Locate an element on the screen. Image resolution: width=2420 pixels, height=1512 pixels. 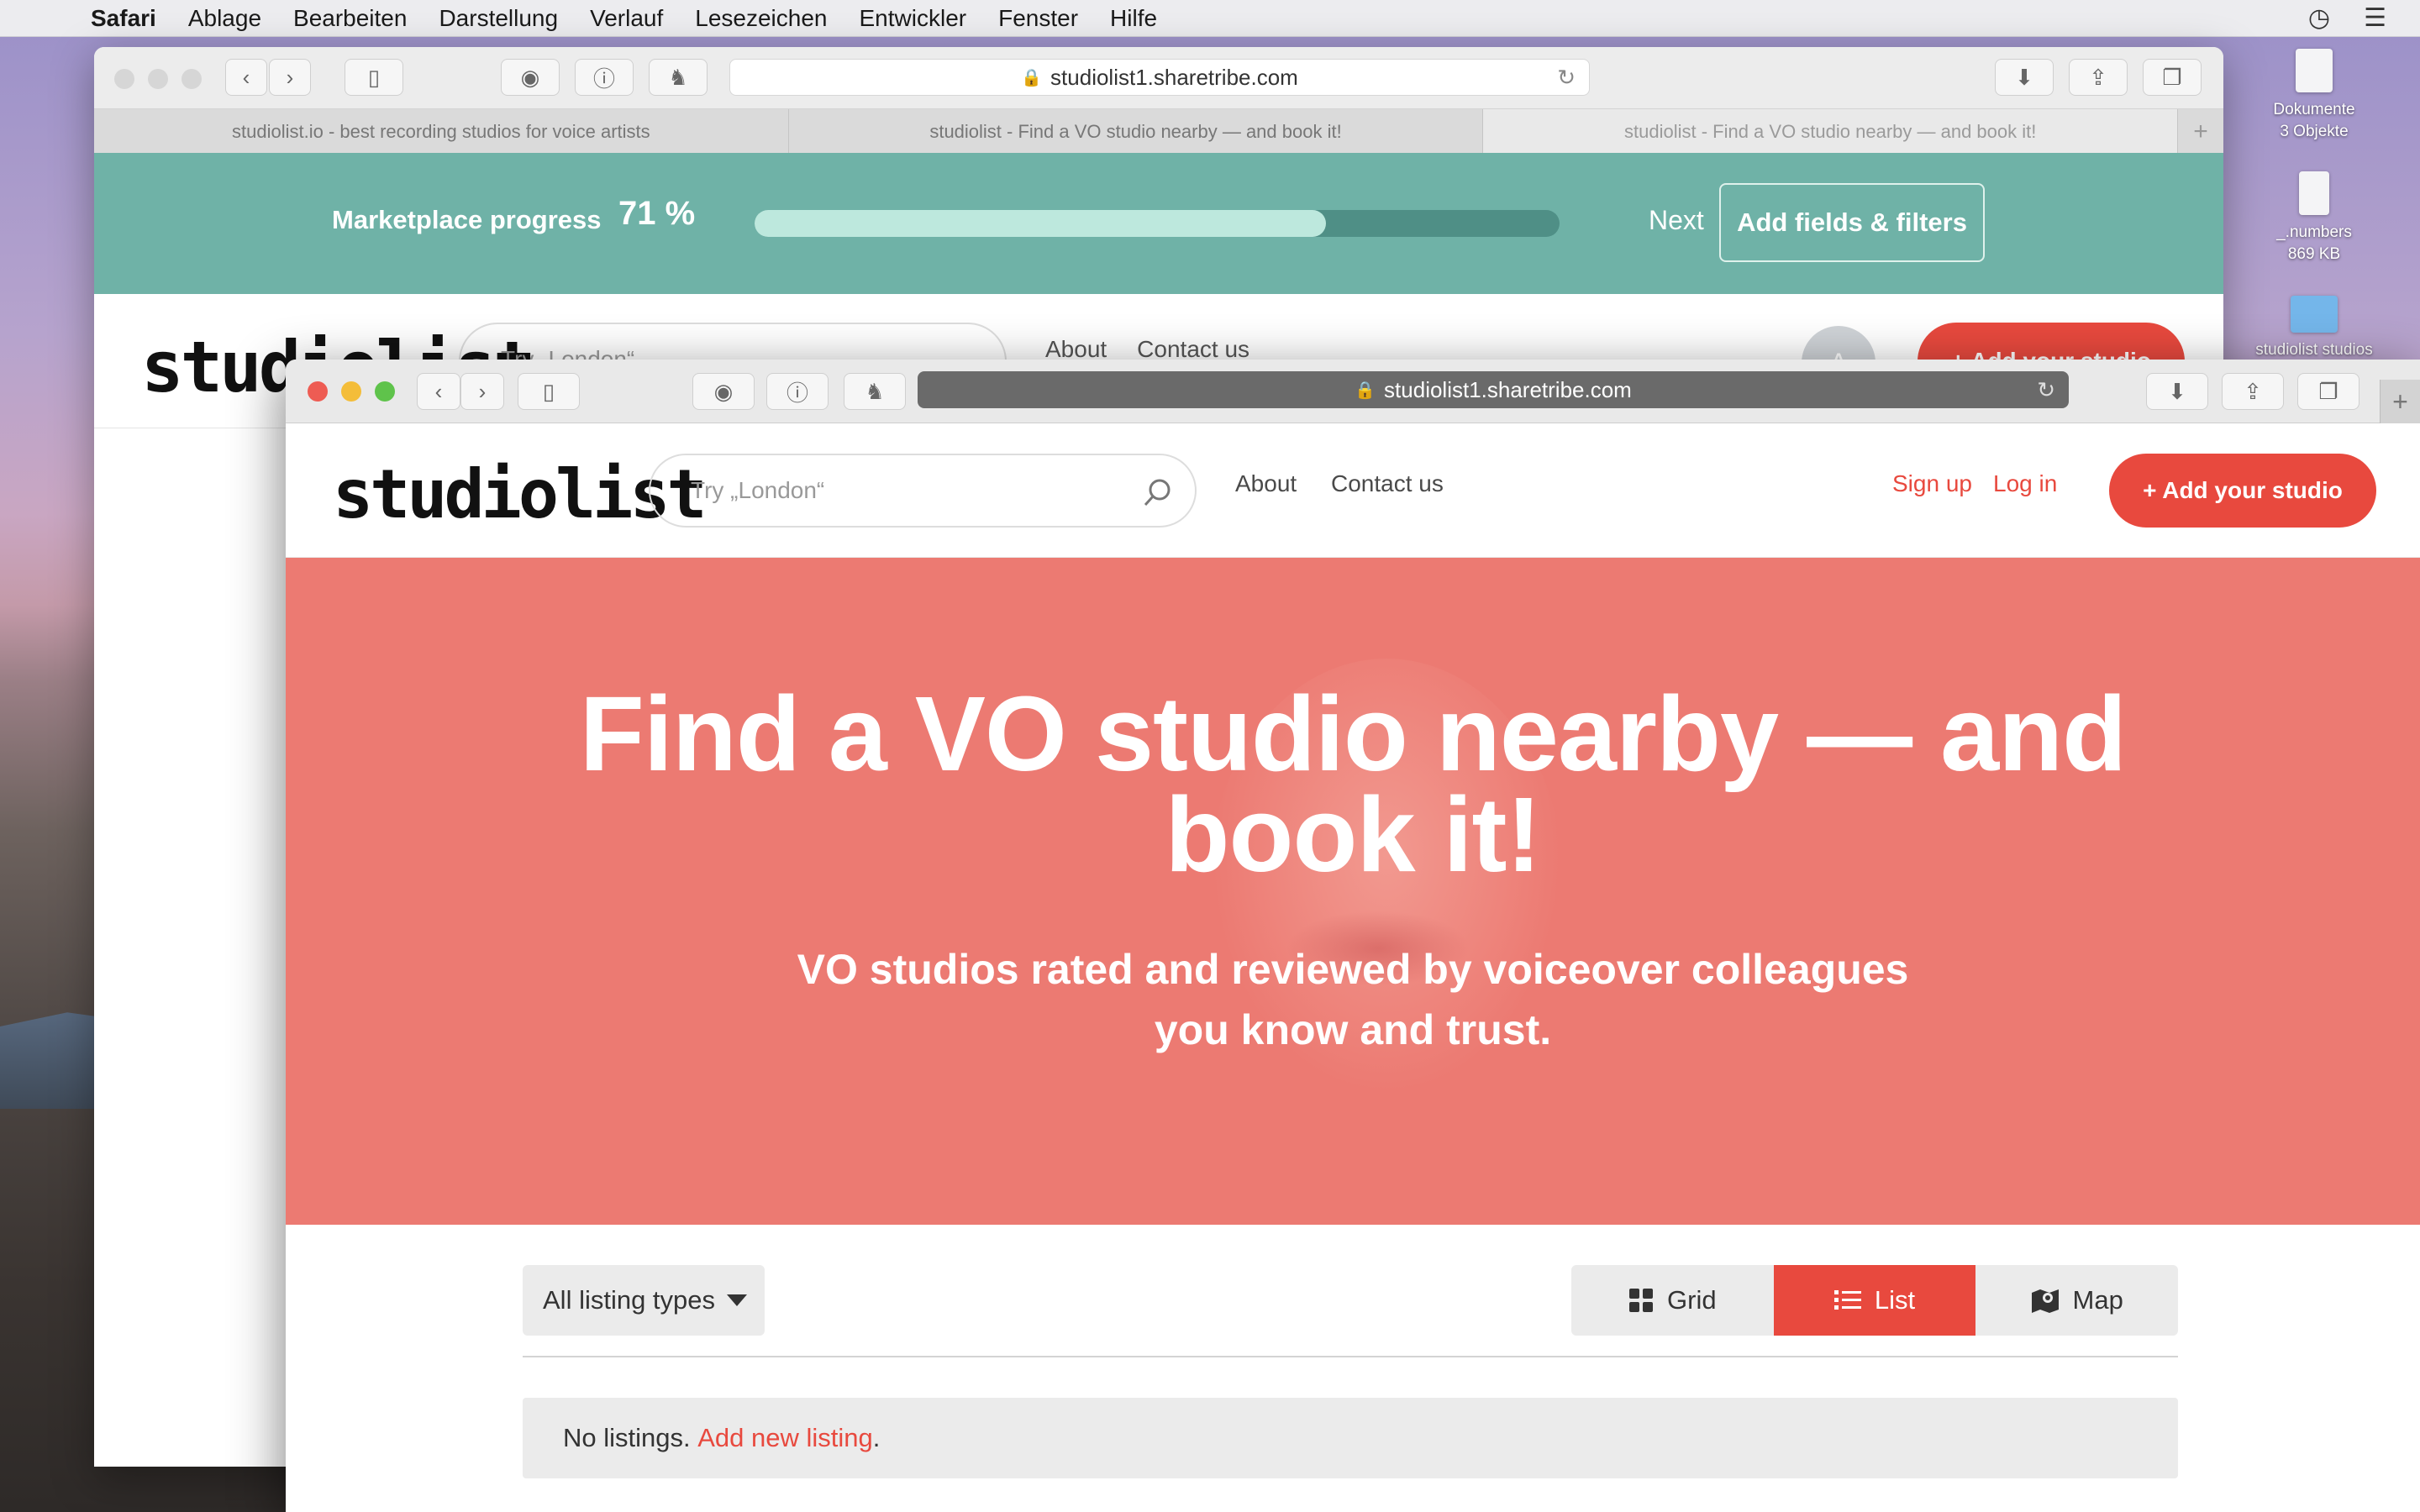
listing-type-dropdown: All listing types is located at coordinates (644, 1300).